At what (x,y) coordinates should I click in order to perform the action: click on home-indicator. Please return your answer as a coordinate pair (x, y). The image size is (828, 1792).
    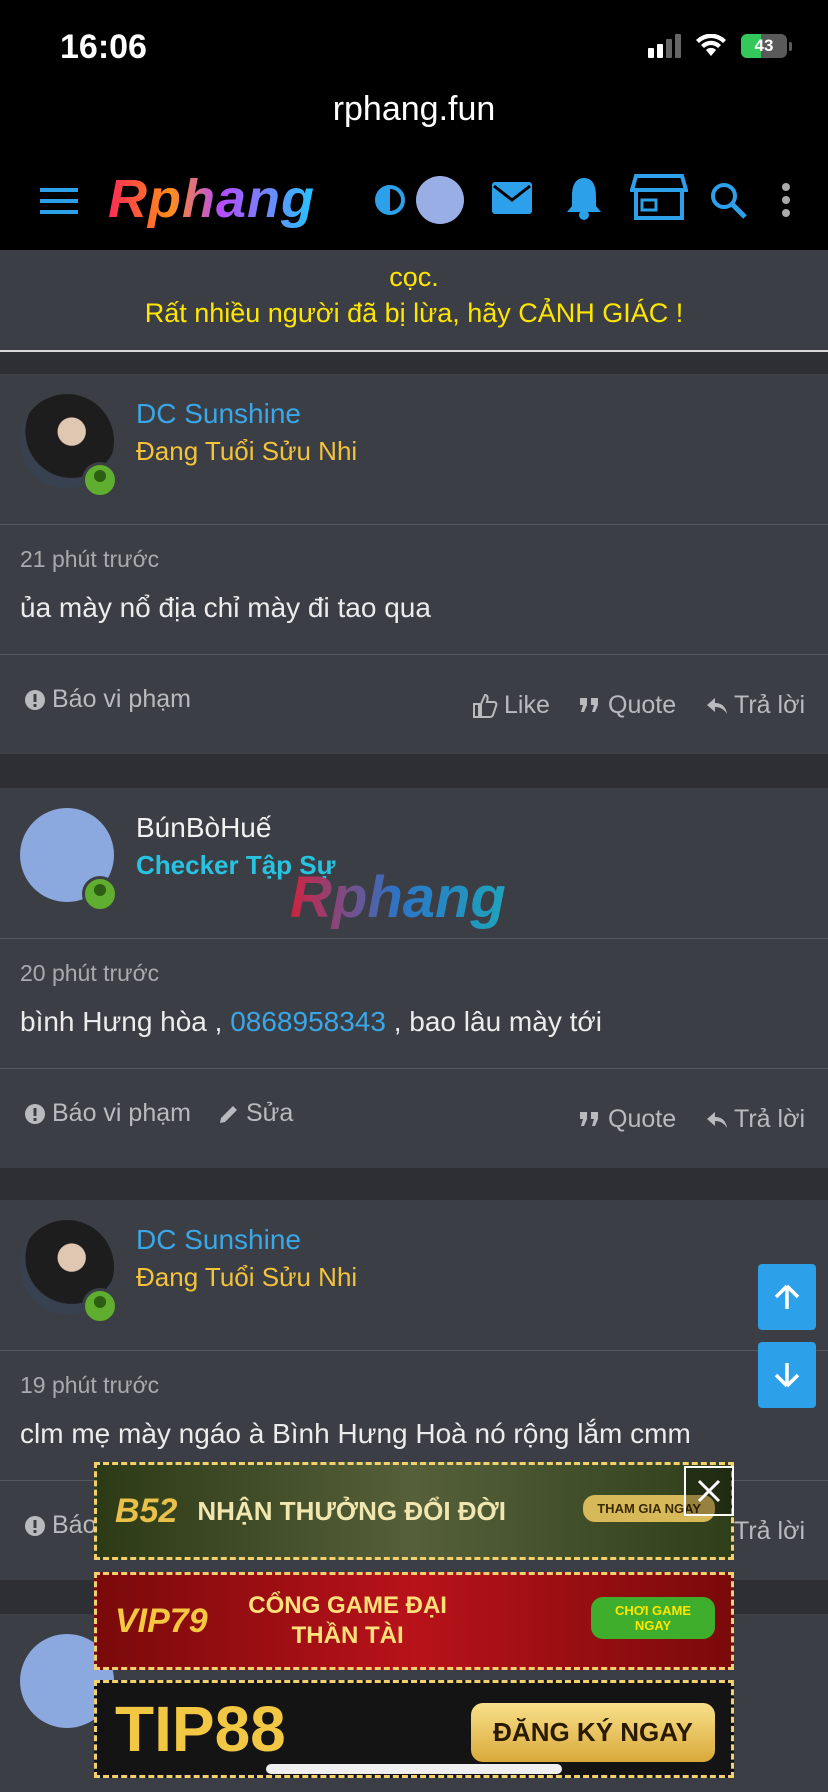
    Looking at the image, I should click on (414, 1769).